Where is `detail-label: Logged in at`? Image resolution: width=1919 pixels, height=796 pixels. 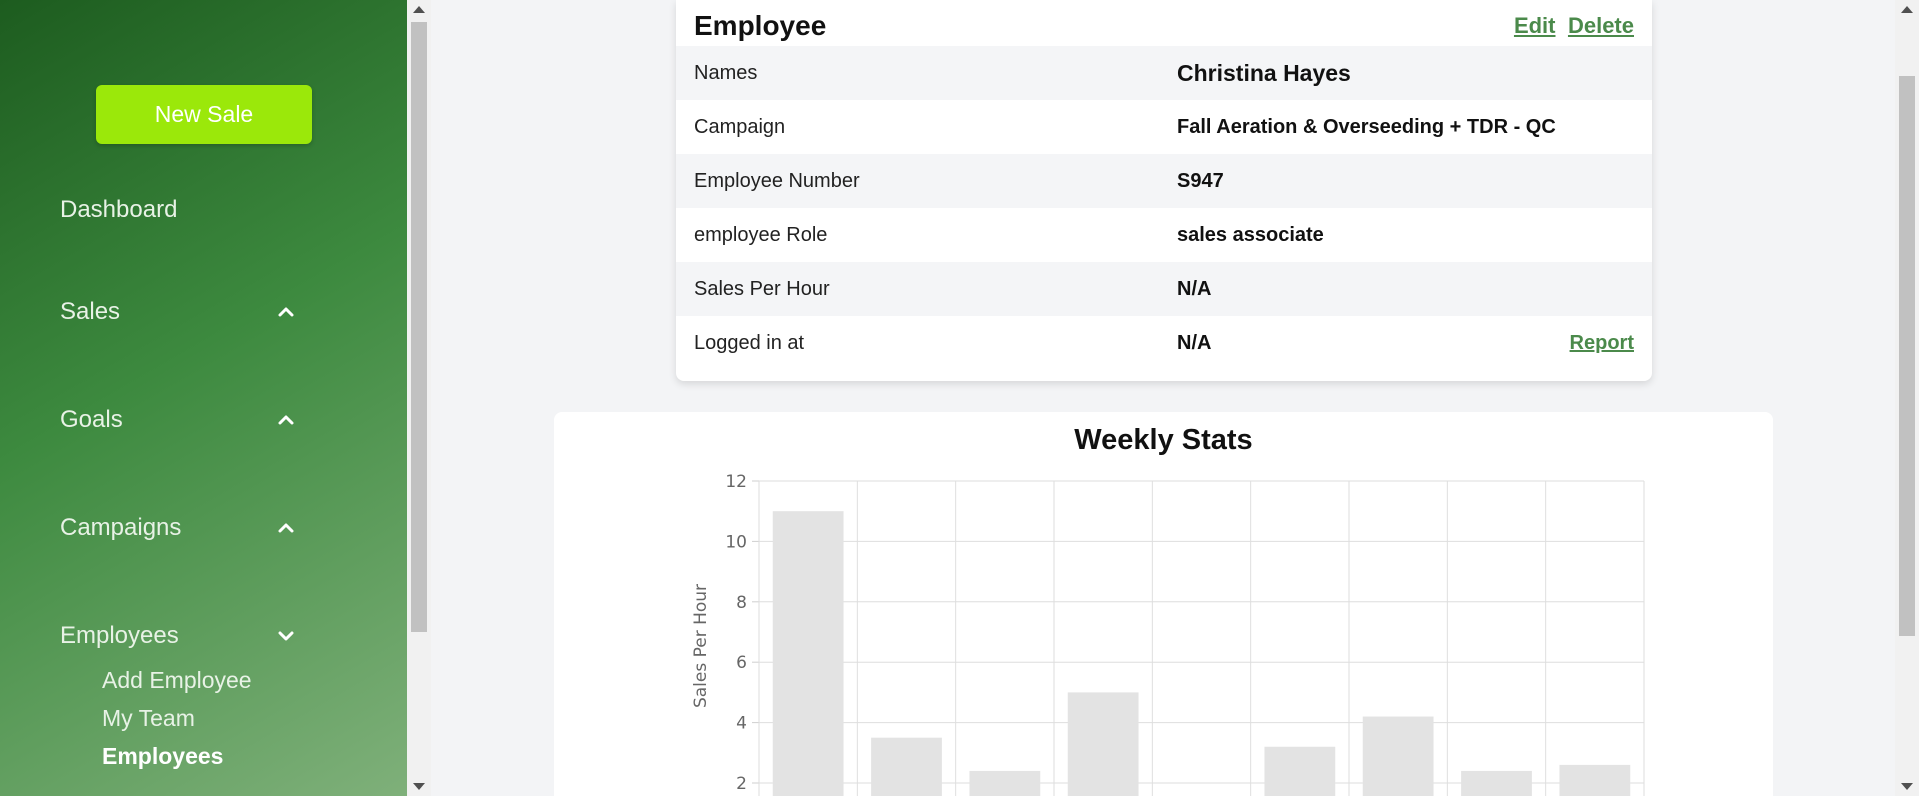 detail-label: Logged in at is located at coordinates (749, 342).